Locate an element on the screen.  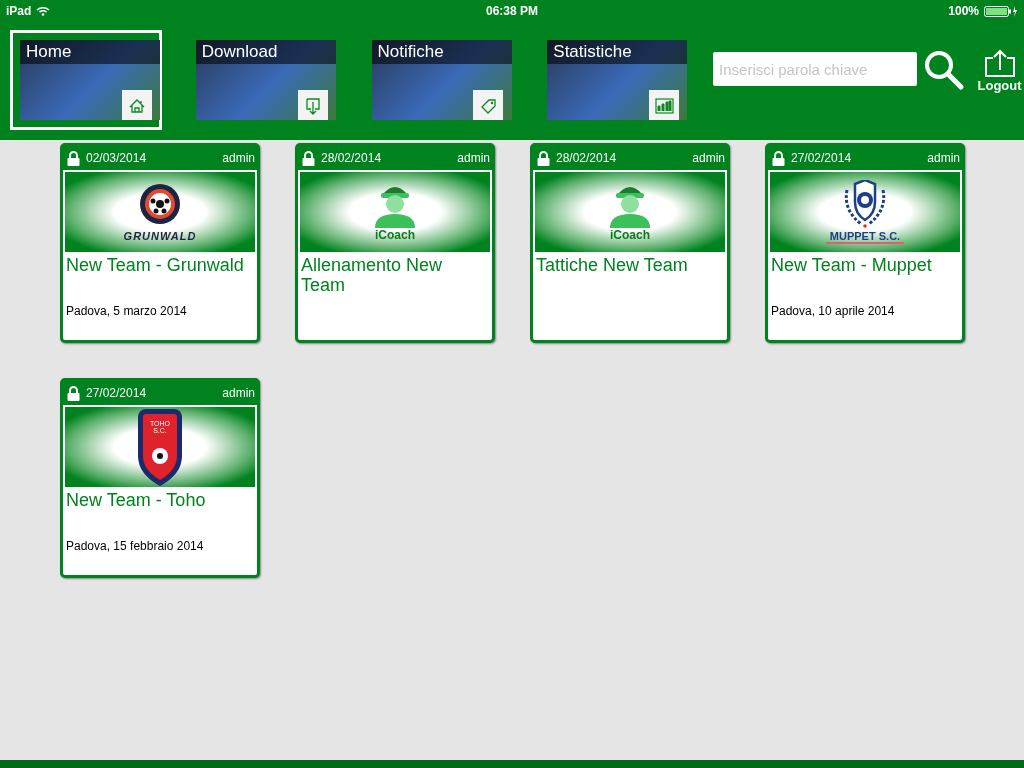
nav-tab: Home is located at coordinates (86, 80).